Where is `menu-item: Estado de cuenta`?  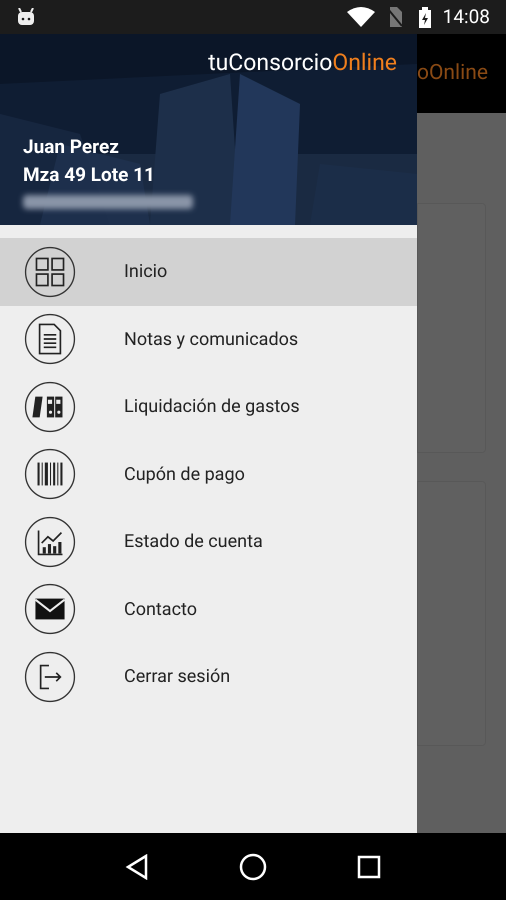
menu-item: Estado de cuenta is located at coordinates (208, 542).